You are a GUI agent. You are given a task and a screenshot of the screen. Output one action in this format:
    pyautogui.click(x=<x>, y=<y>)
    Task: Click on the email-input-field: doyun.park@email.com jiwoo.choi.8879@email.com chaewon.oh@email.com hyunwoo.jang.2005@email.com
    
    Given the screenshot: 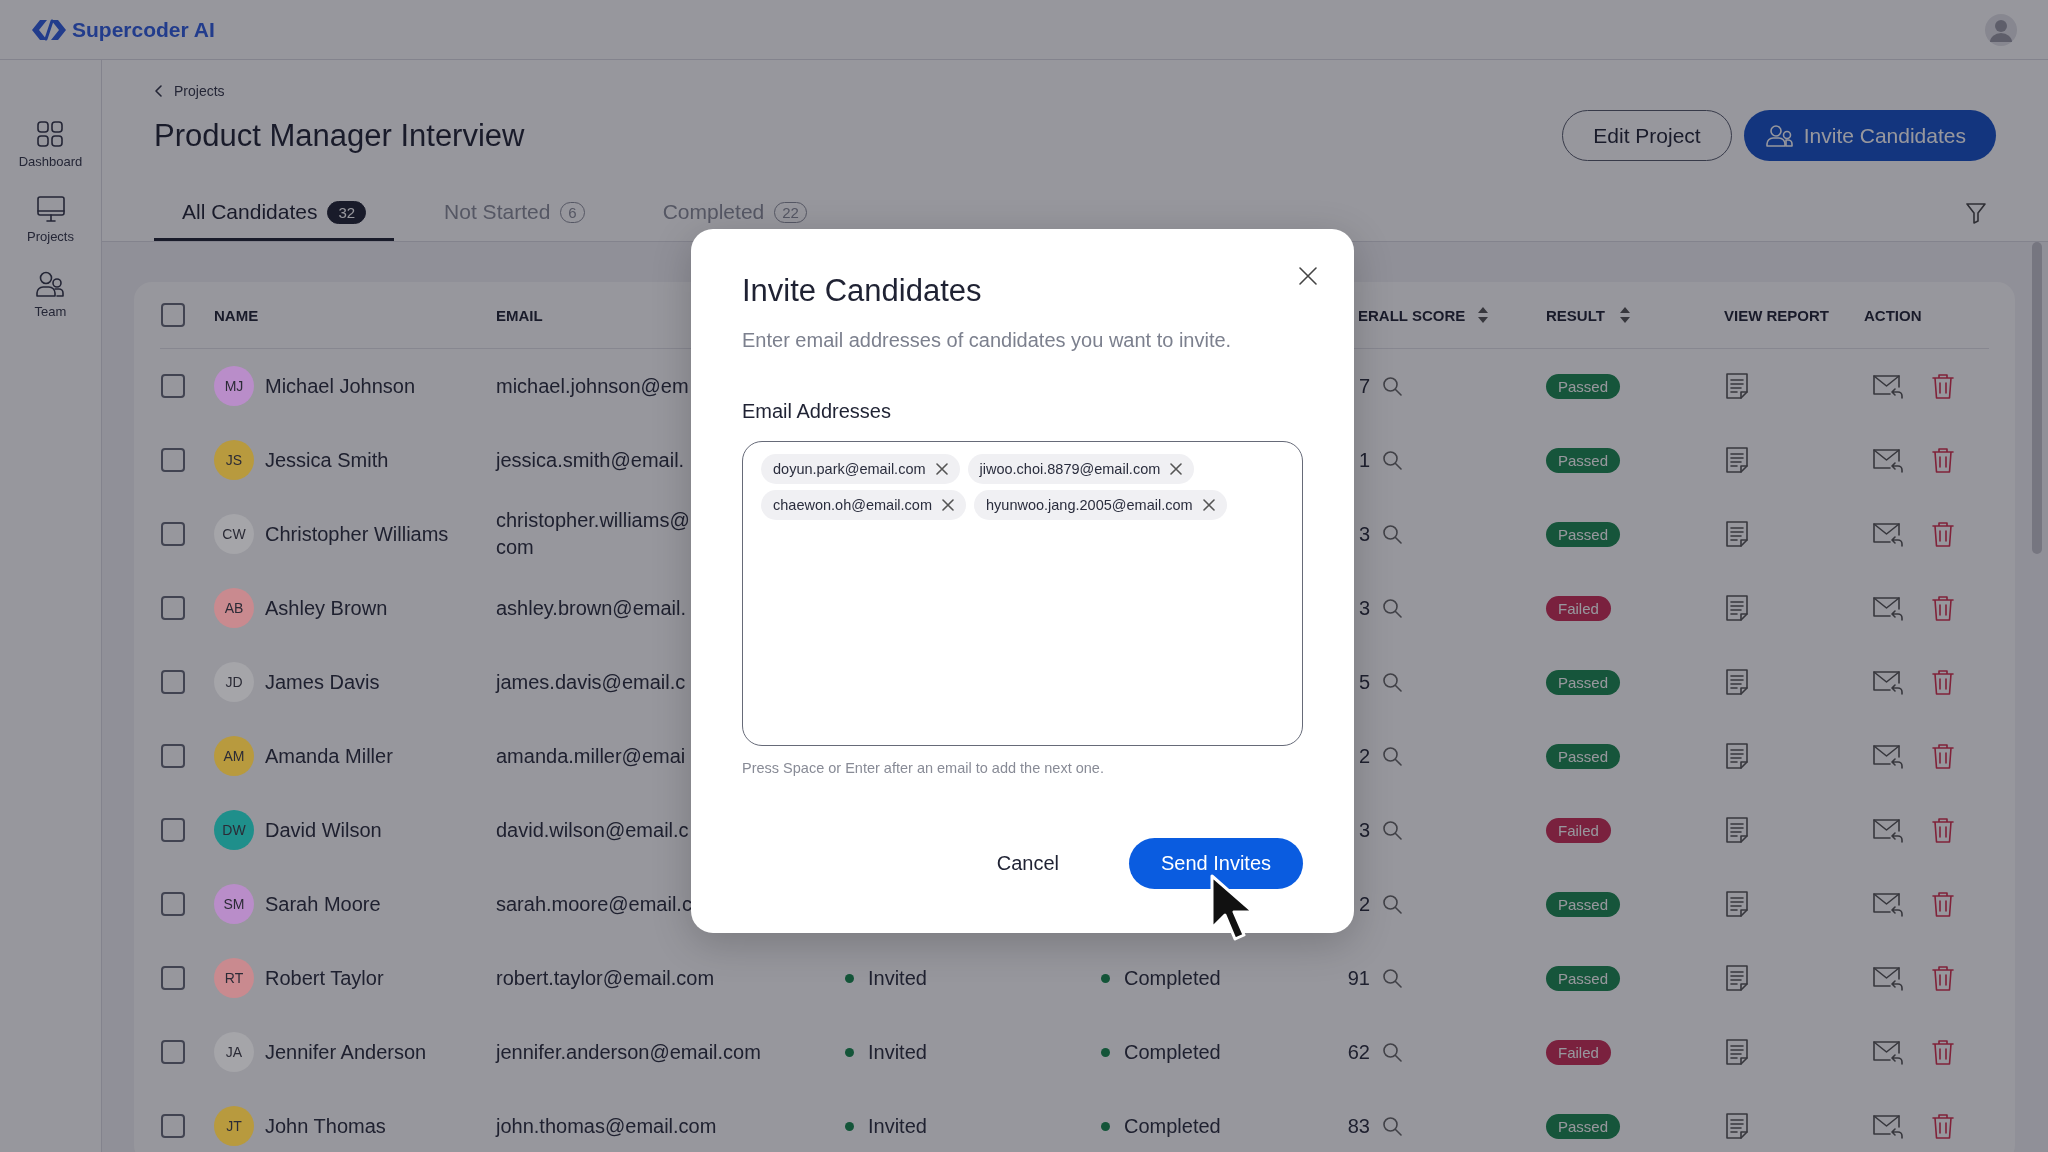 What is the action you would take?
    pyautogui.click(x=1022, y=593)
    